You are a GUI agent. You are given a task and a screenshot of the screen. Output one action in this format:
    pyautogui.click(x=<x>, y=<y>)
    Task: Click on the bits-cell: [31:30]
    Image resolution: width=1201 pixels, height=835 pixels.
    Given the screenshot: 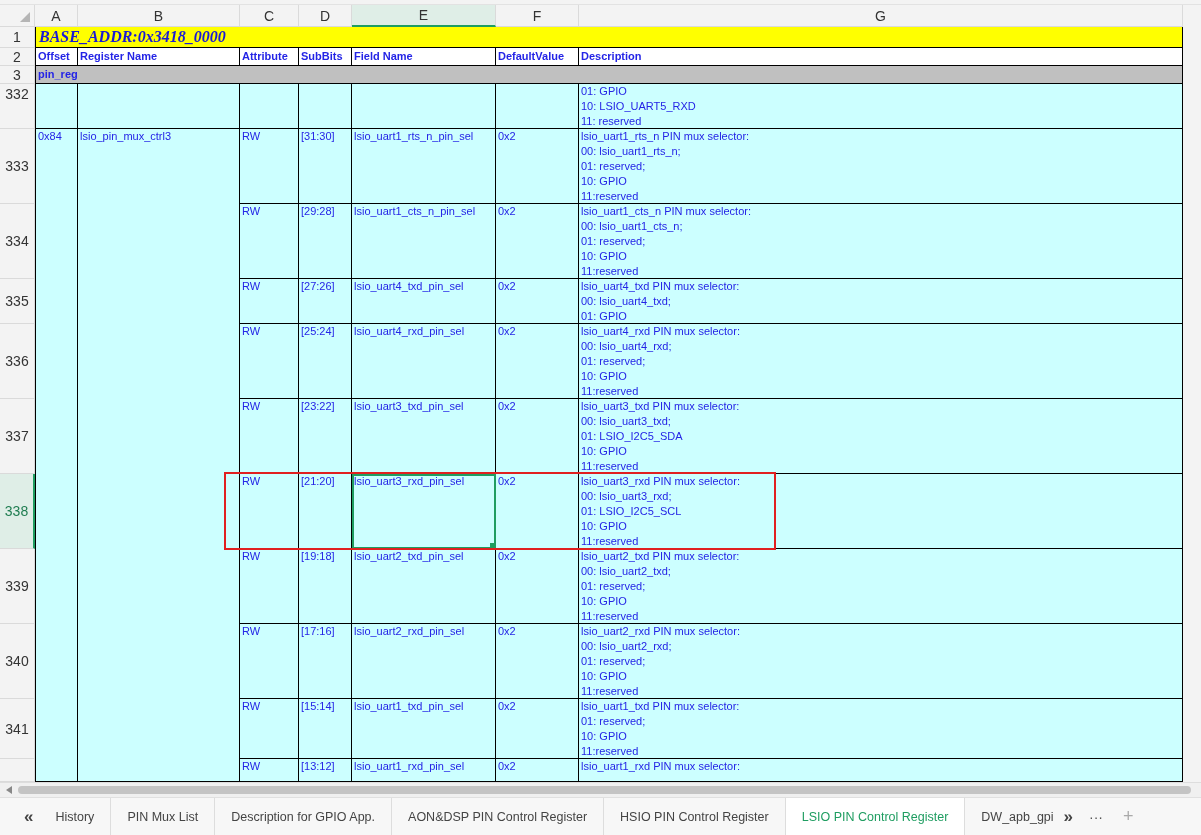 What is the action you would take?
    pyautogui.click(x=325, y=166)
    